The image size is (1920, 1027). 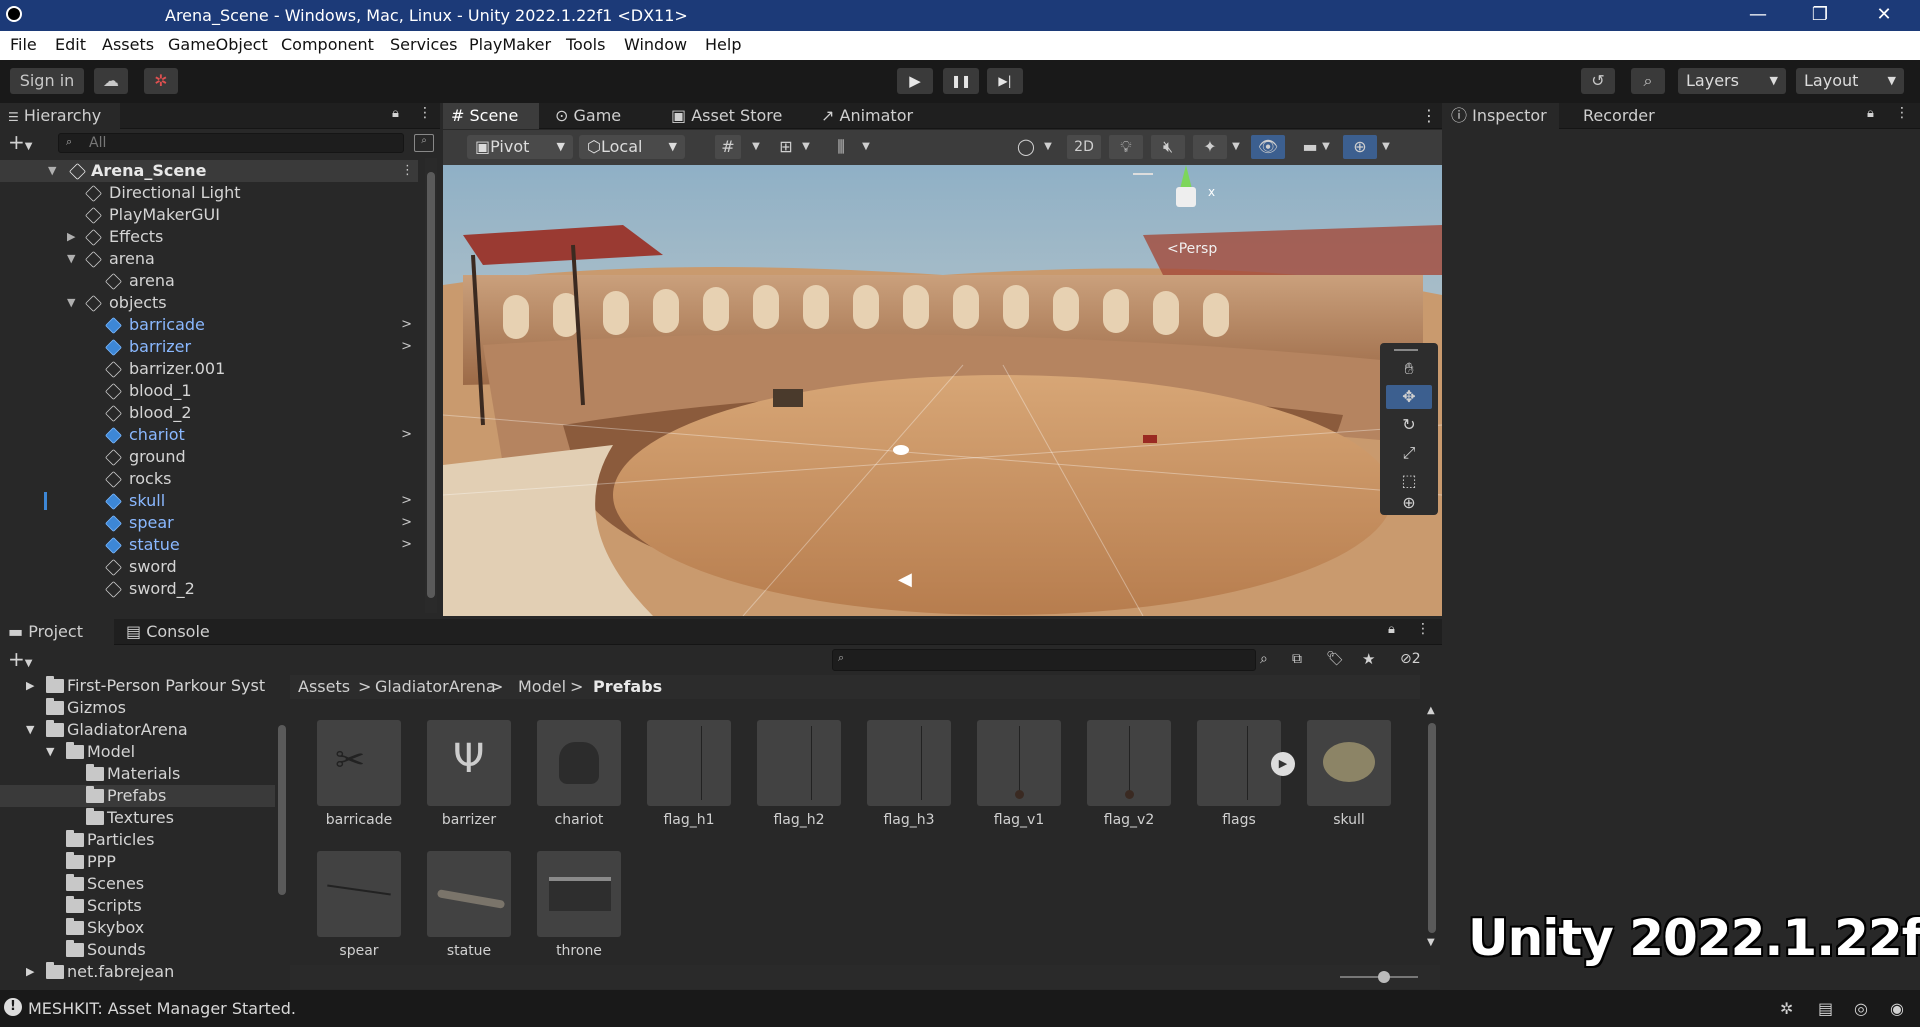 I want to click on hierarchy-scrollbar, so click(x=431, y=385).